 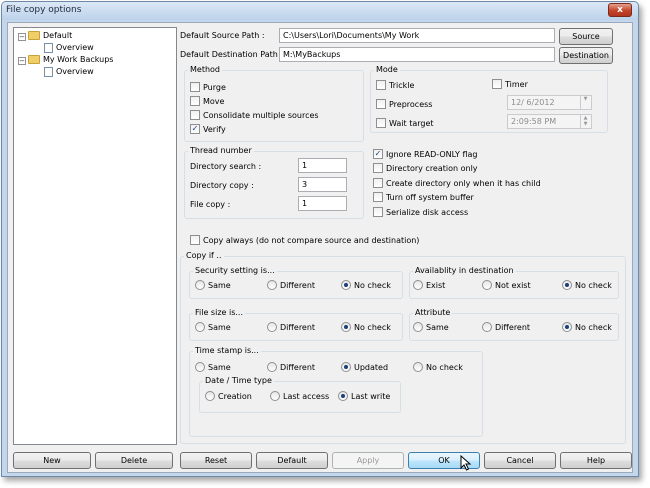 What do you see at coordinates (322, 184) in the screenshot?
I see `directory-copy-input: 3` at bounding box center [322, 184].